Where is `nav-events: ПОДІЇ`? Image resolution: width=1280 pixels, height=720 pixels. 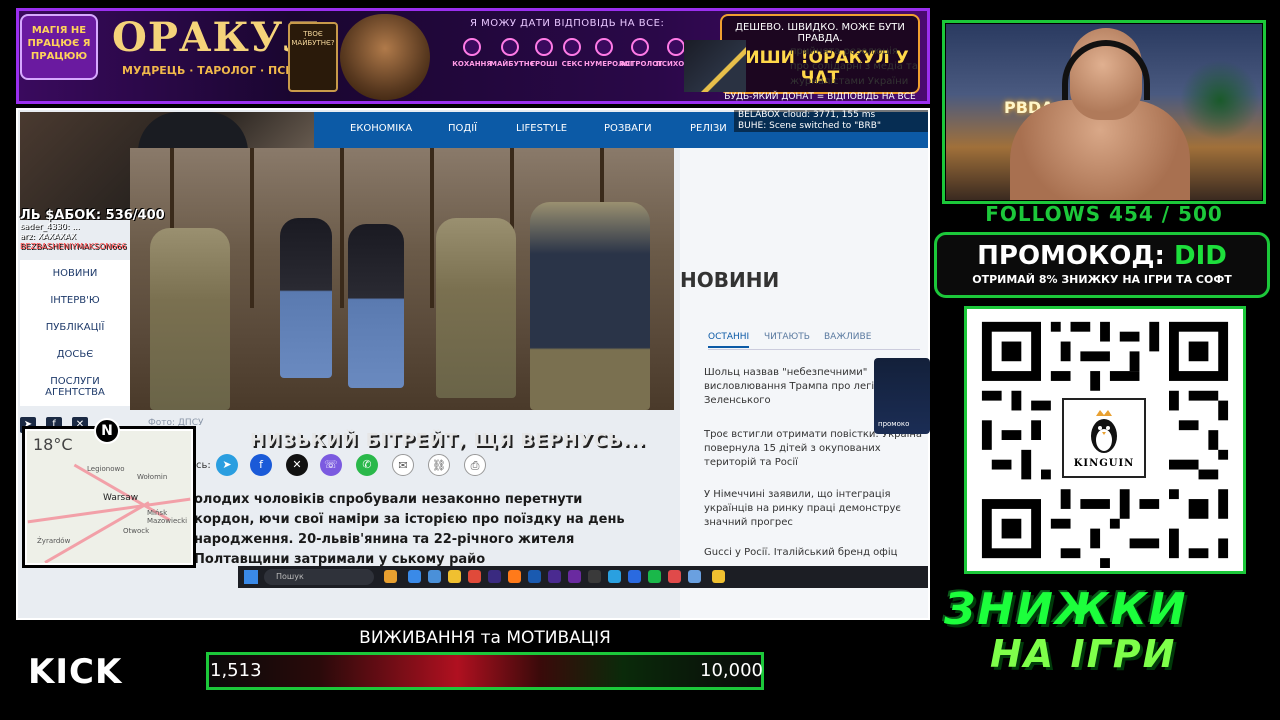 nav-events: ПОДІЇ is located at coordinates (462, 128).